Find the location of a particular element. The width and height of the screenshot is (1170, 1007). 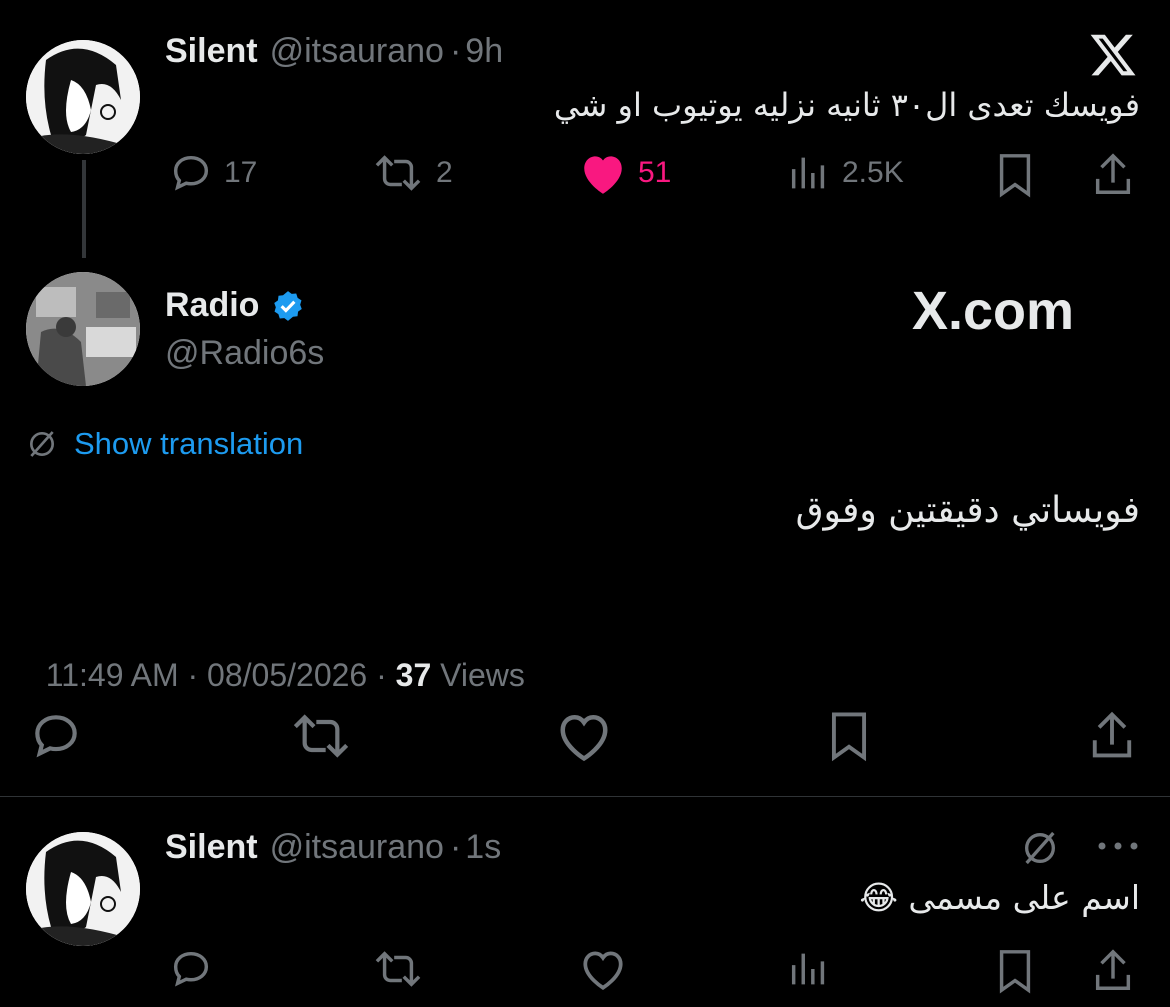

views-label: Views is located at coordinates (478, 675).